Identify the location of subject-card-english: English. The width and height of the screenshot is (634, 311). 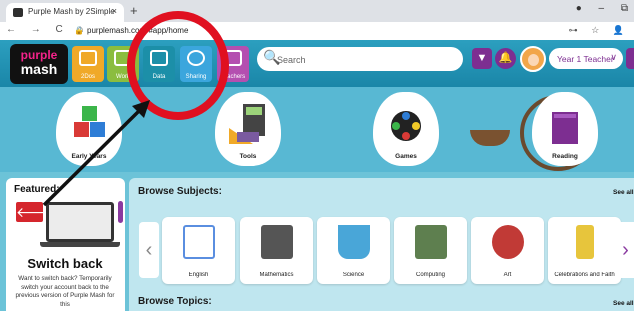
(198, 250).